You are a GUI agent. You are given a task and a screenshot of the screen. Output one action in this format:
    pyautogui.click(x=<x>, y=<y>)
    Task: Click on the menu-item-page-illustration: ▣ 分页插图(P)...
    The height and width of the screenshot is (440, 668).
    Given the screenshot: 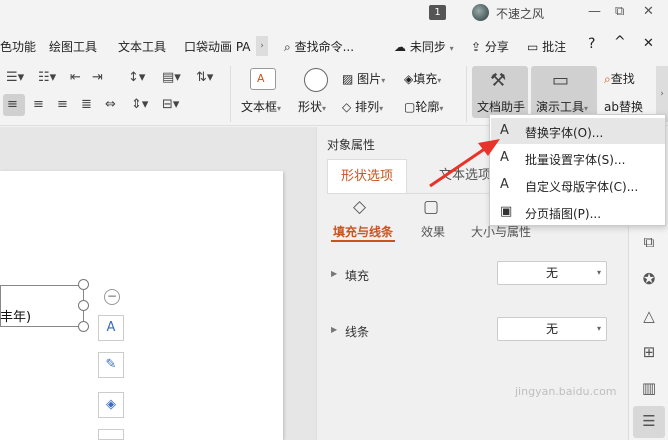 What is the action you would take?
    pyautogui.click(x=578, y=212)
    